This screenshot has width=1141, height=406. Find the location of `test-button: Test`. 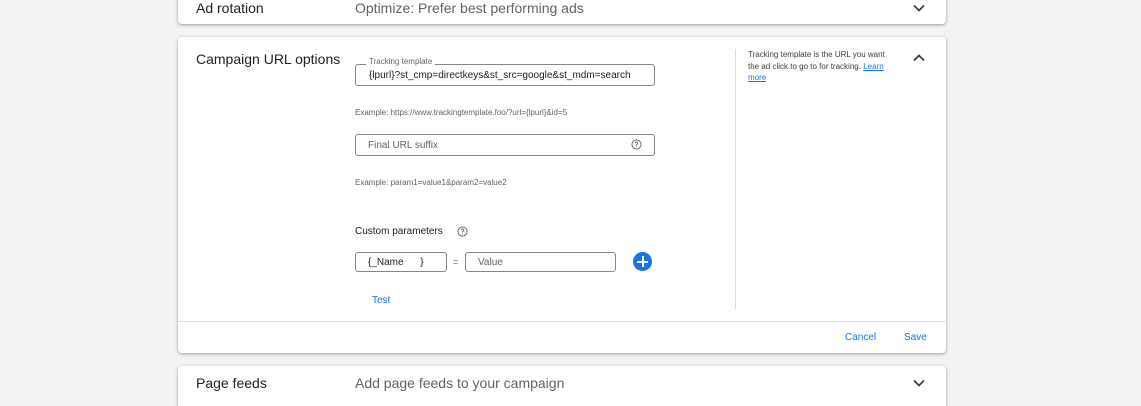

test-button: Test is located at coordinates (381, 300).